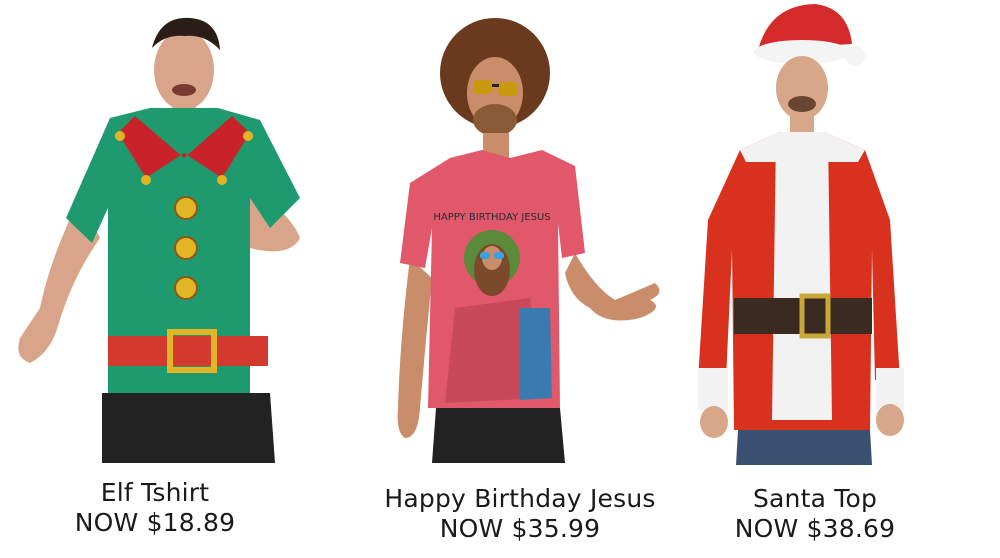 Image resolution: width=1000 pixels, height=558 pixels. Describe the element at coordinates (155, 493) in the screenshot. I see `product-name: Elf Tshirt` at that location.